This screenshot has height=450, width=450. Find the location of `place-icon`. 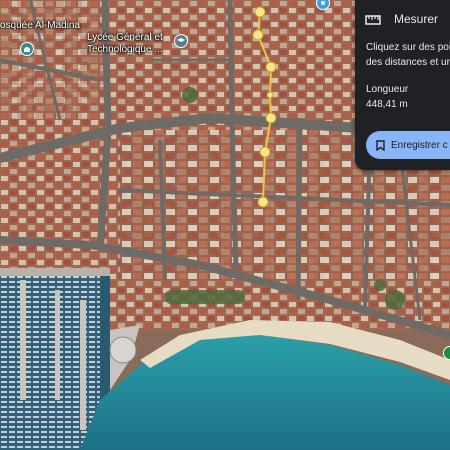

place-icon is located at coordinates (323, 3).